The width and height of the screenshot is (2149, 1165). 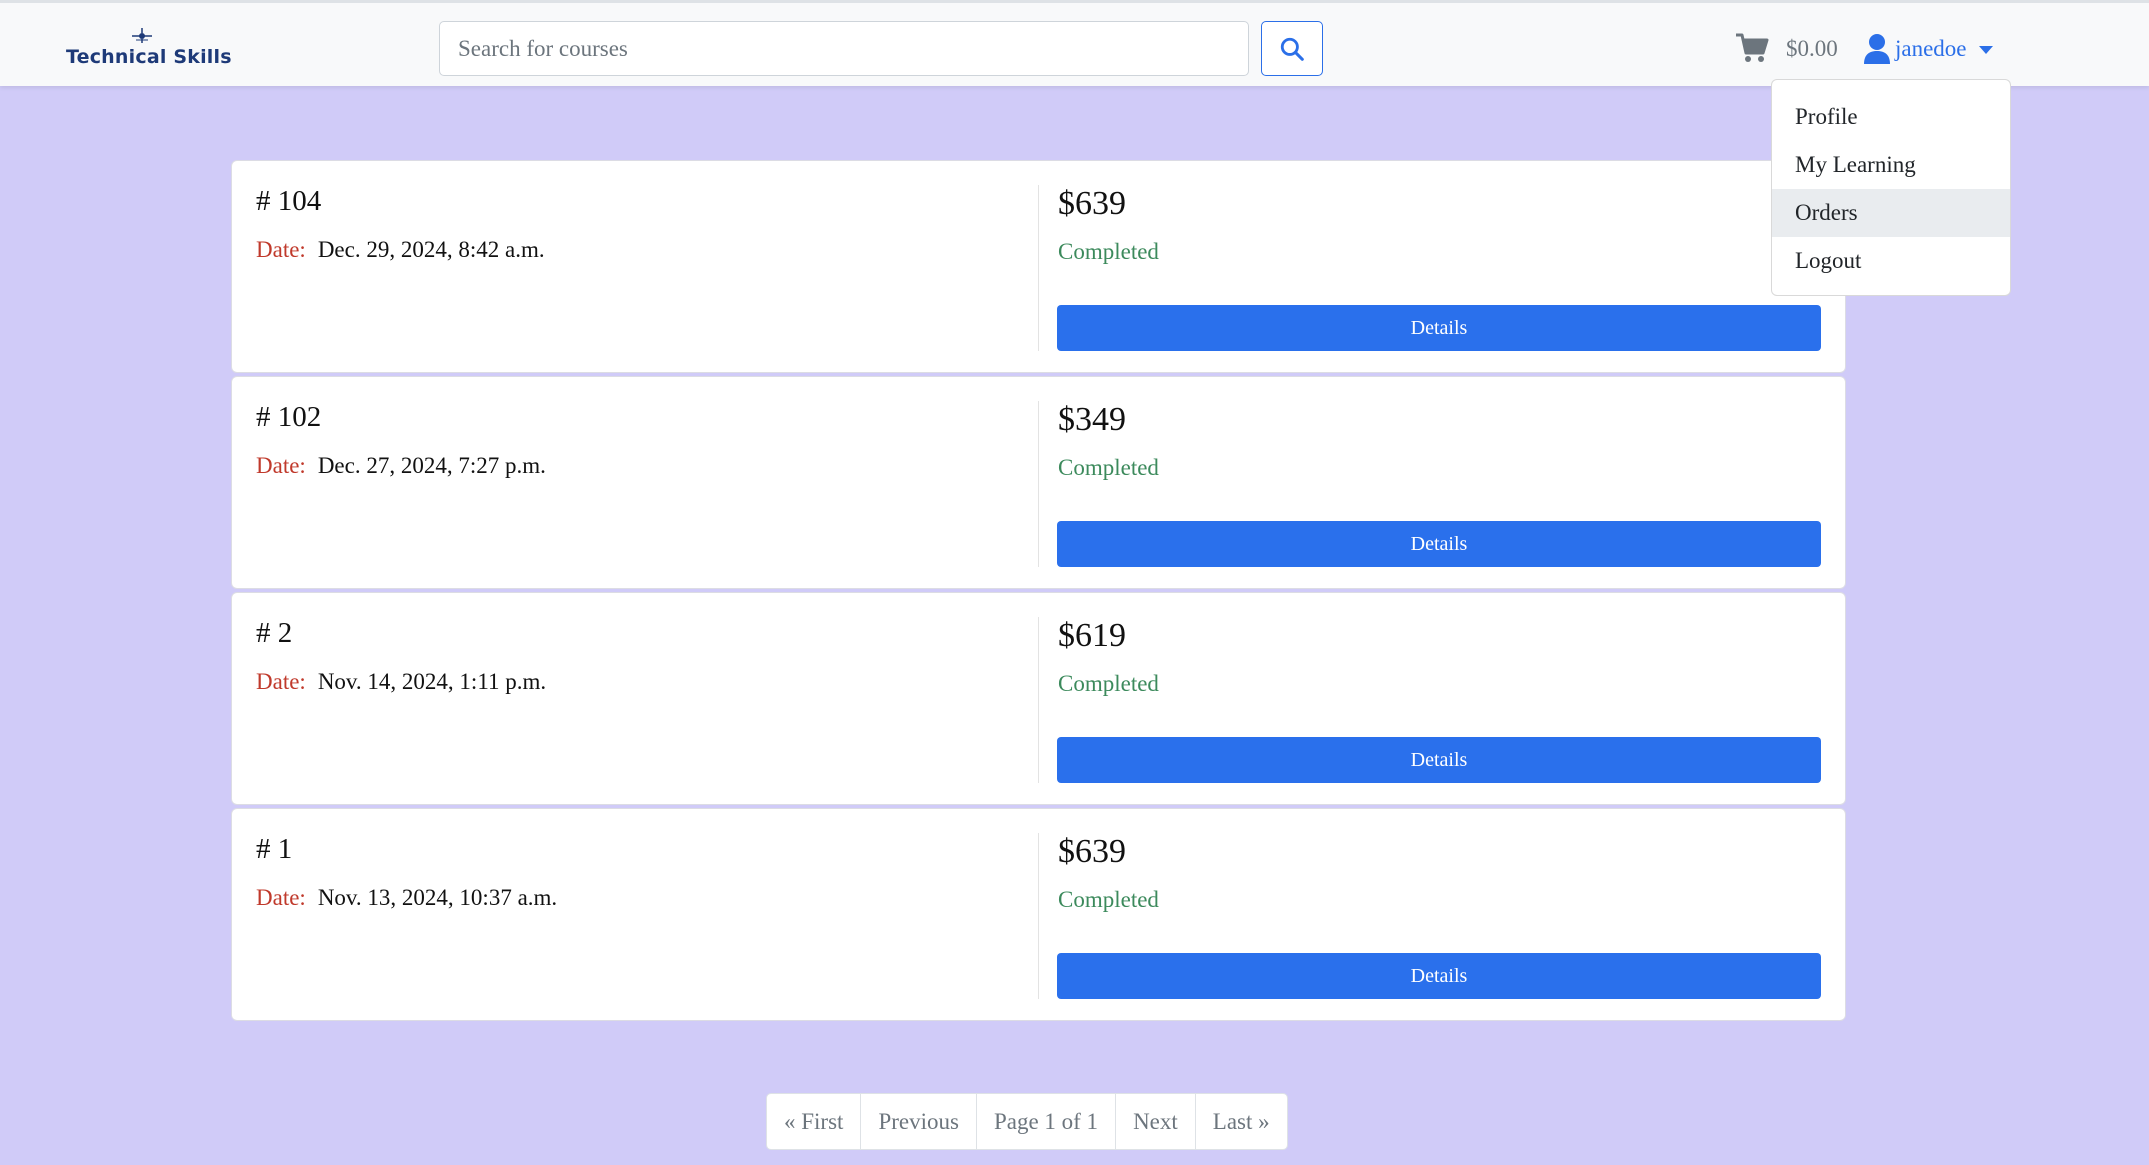 I want to click on order-date: Date: Nov. 14, 2024, 1:11 p.m., so click(x=401, y=682).